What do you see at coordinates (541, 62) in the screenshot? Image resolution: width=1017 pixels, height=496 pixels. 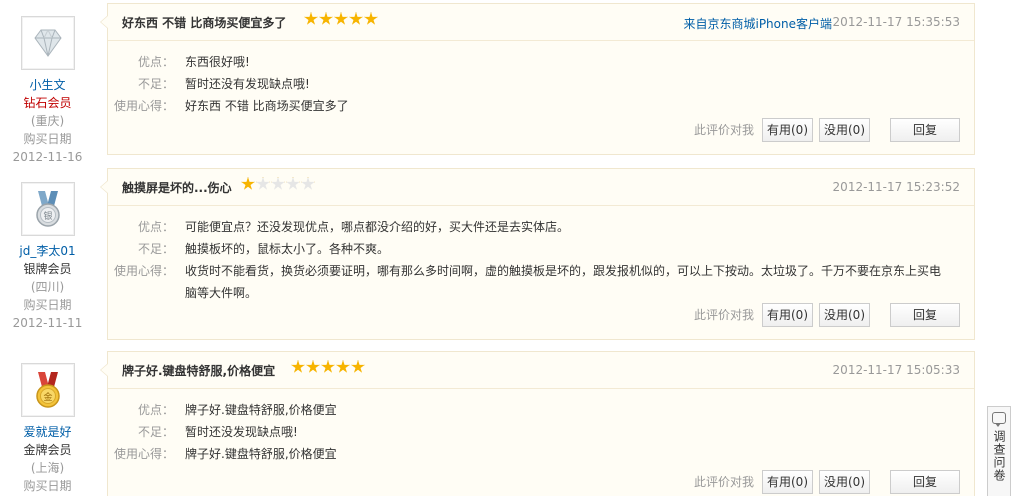 I see `pros-row: 优点： 东西很好哦!` at bounding box center [541, 62].